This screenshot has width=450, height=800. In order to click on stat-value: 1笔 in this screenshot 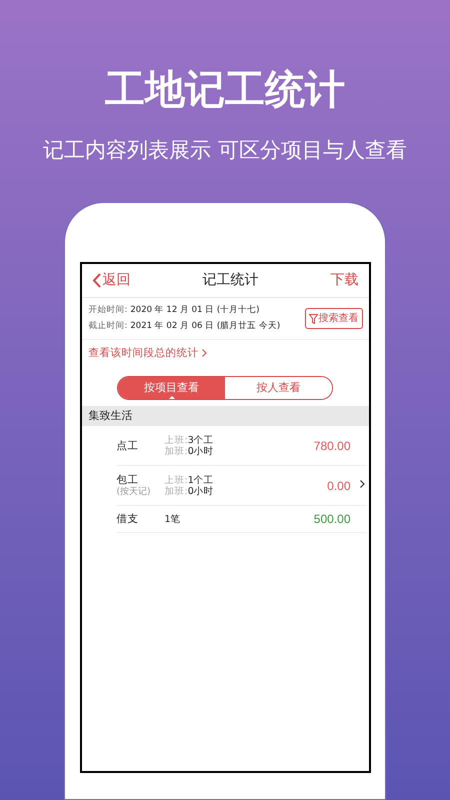, I will do `click(172, 519)`.